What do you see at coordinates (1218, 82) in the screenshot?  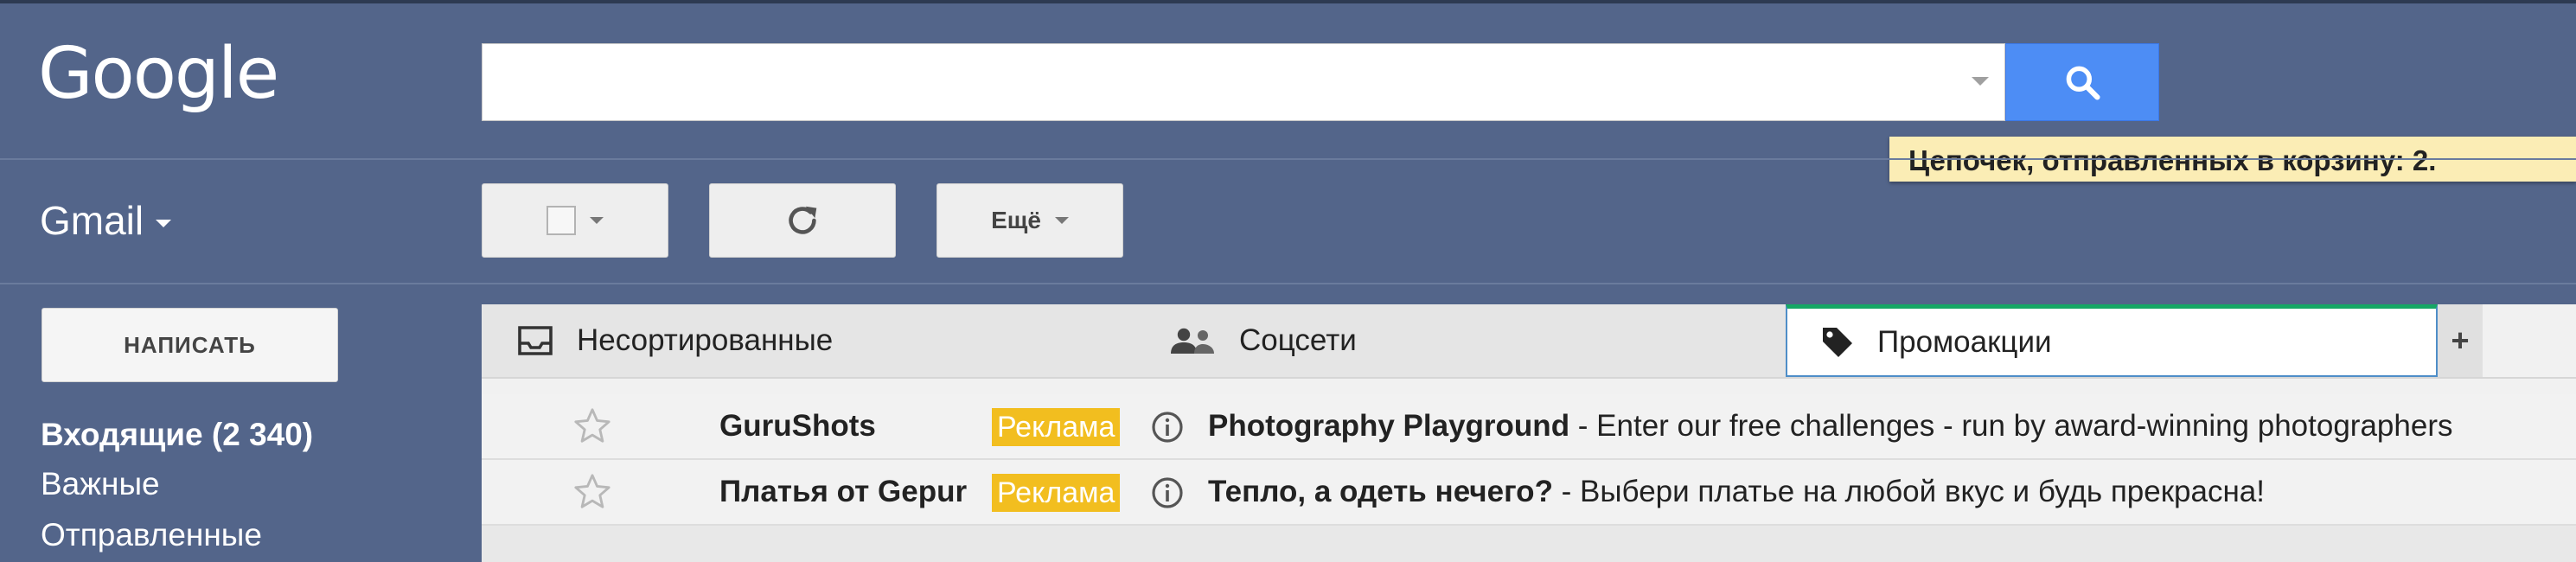 I see `search-input` at bounding box center [1218, 82].